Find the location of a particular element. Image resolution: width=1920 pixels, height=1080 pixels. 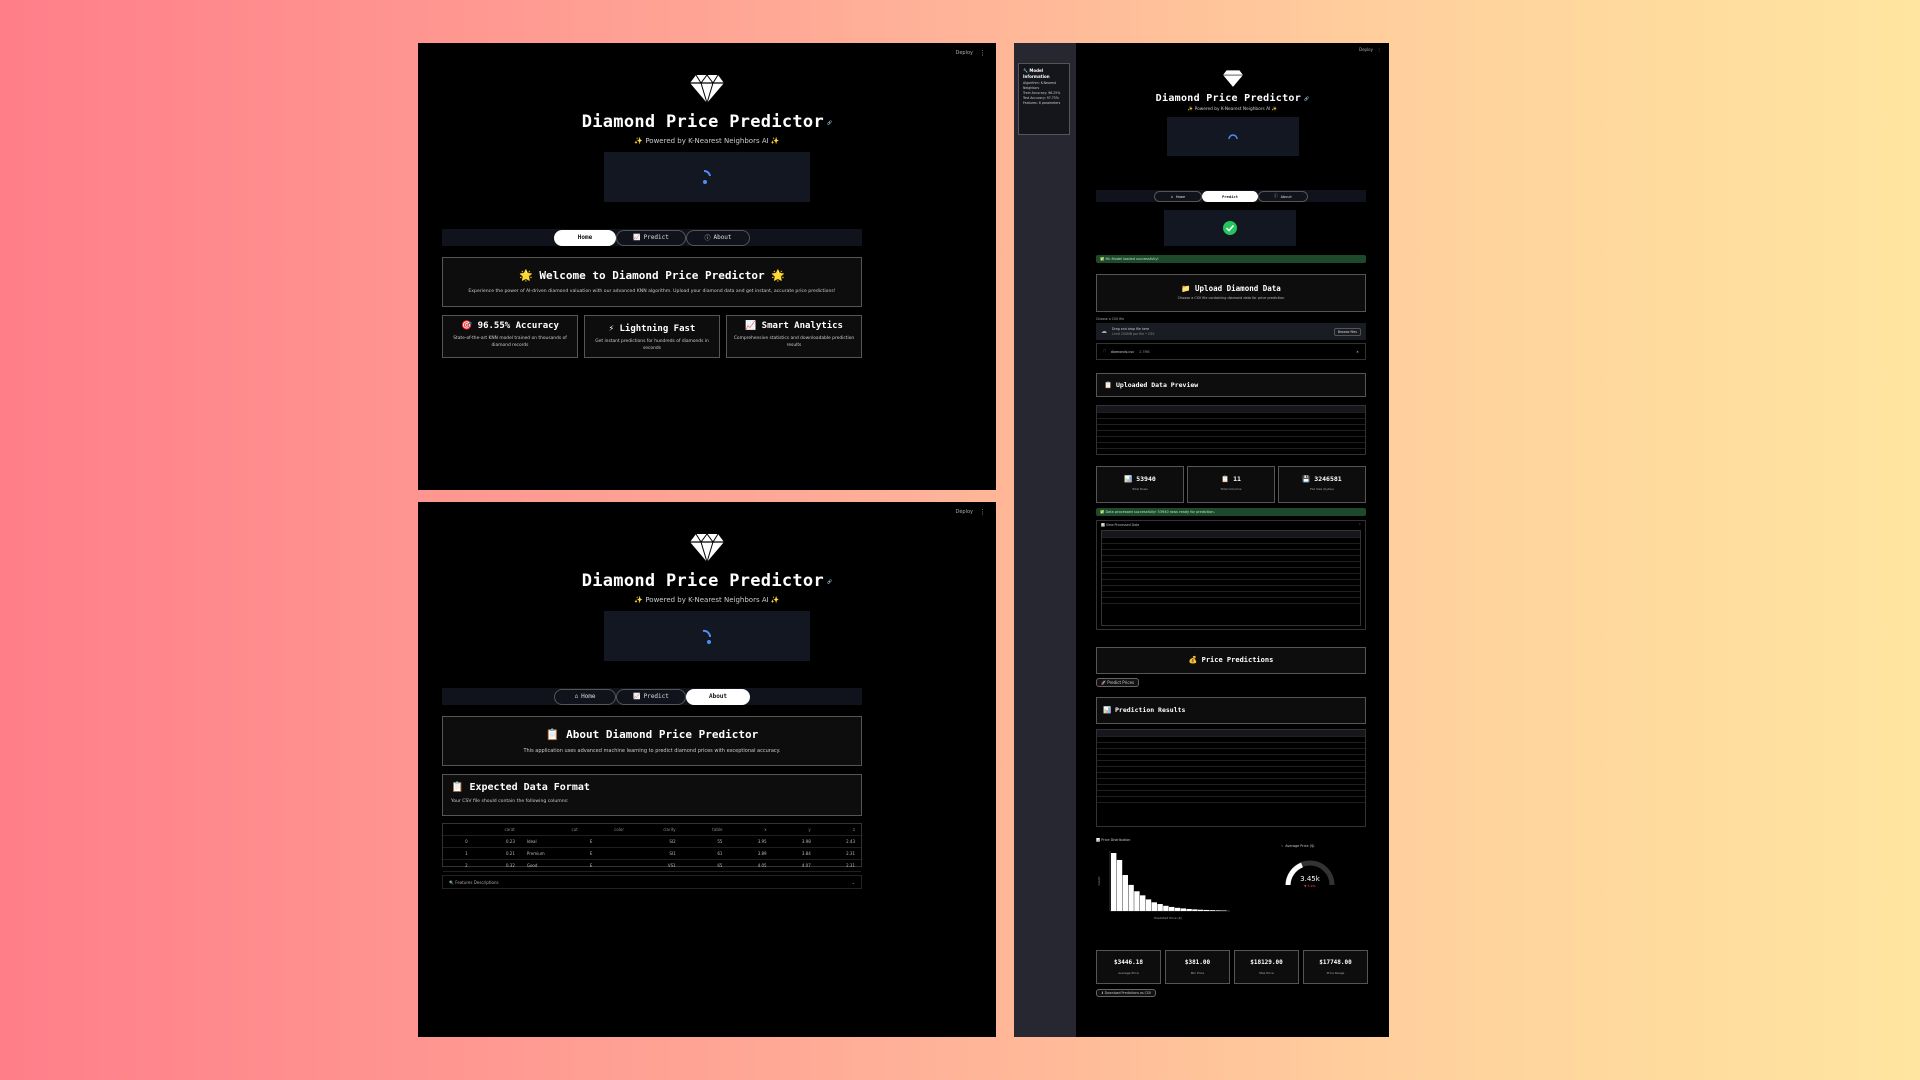

browse-files-button: Browse files is located at coordinates (1347, 331).